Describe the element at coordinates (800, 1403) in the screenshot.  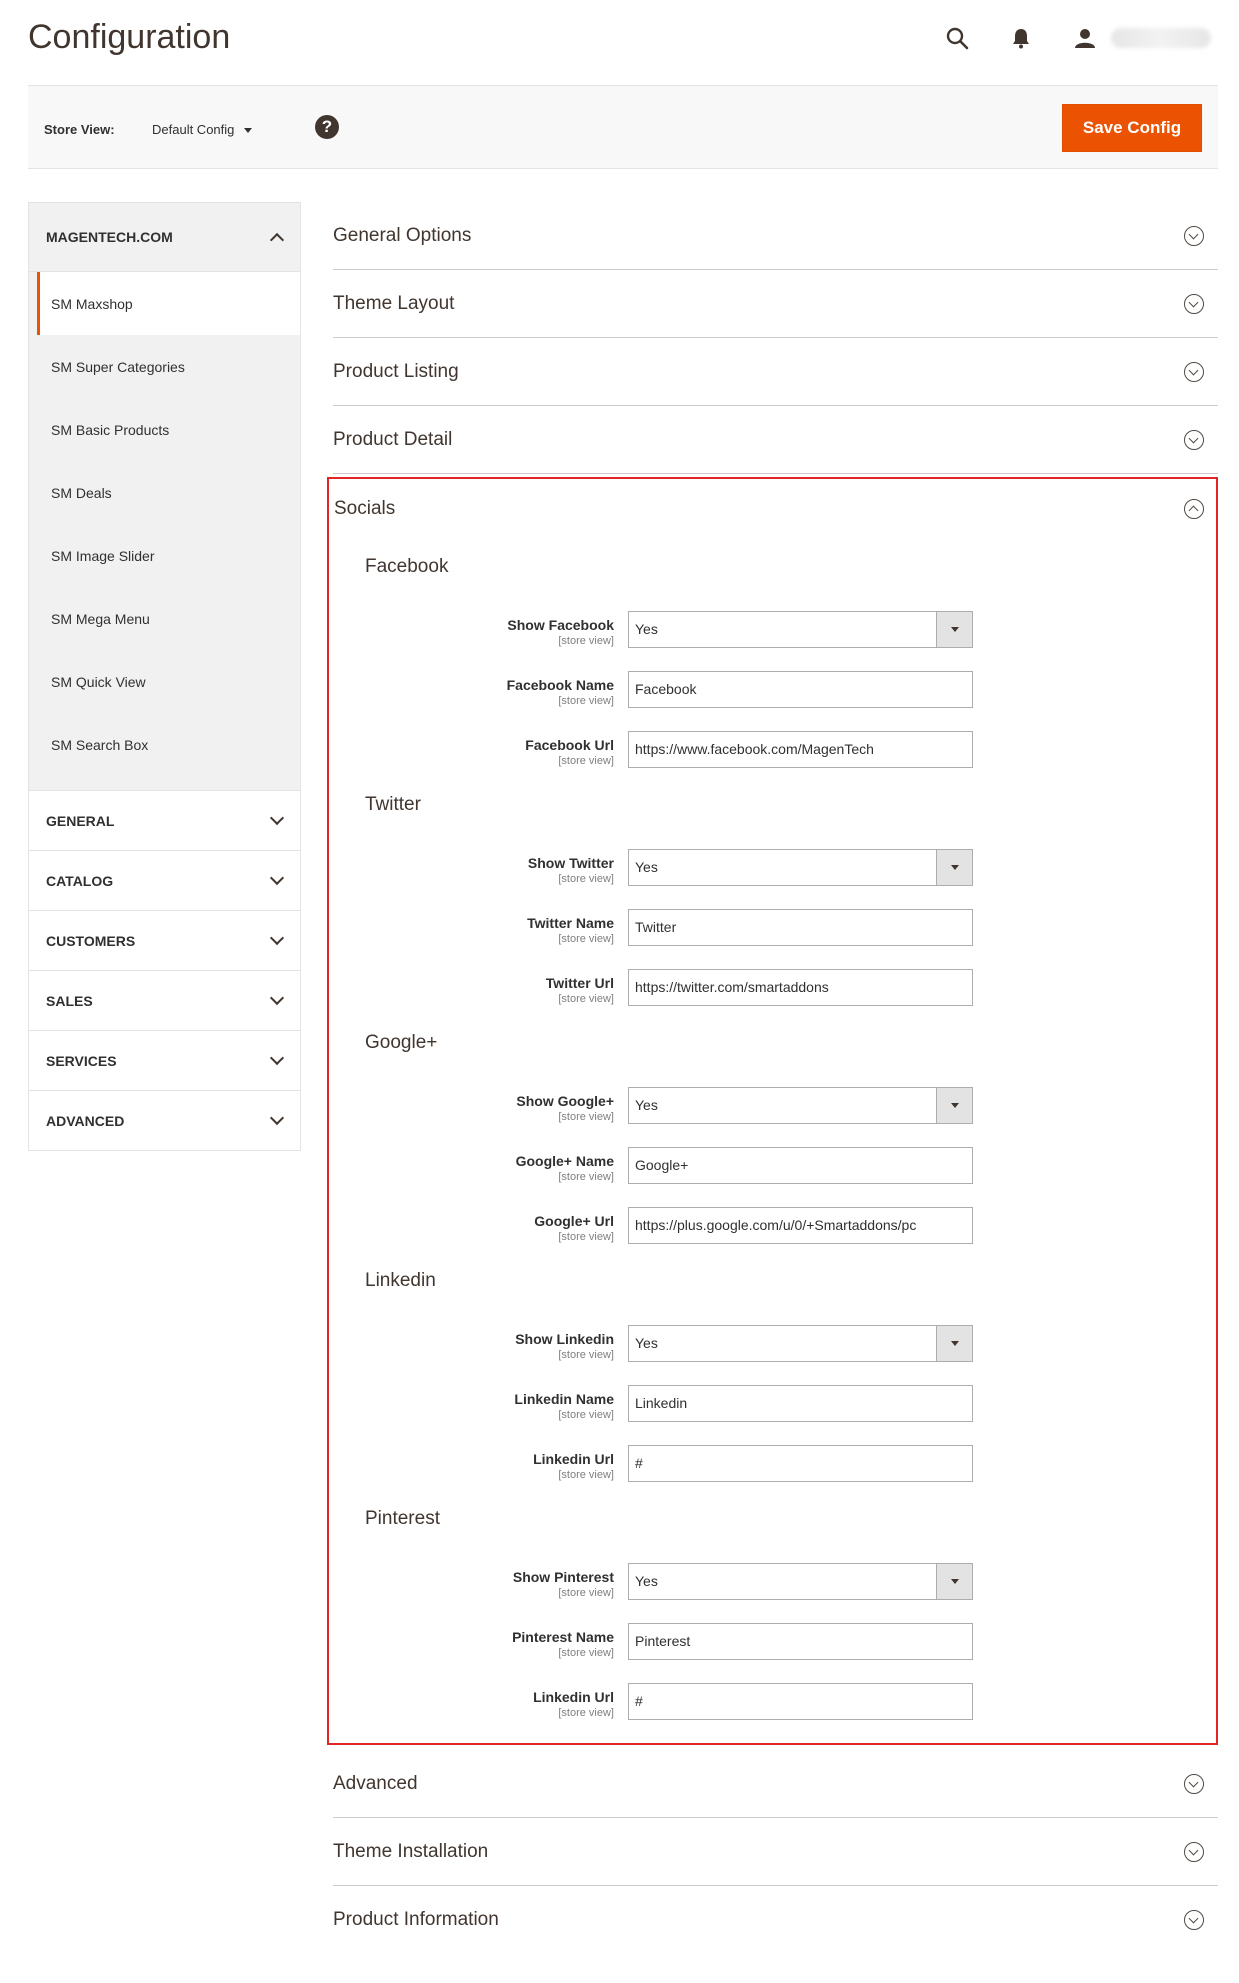
I see `text-input: Linkedin` at that location.